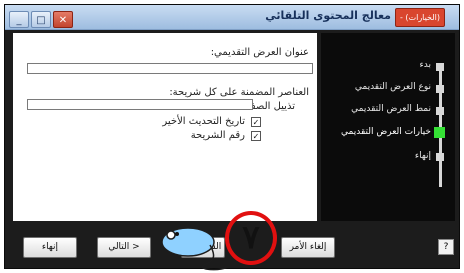 Image resolution: width=464 pixels, height=273 pixels. I want to click on help-button: ?, so click(446, 247).